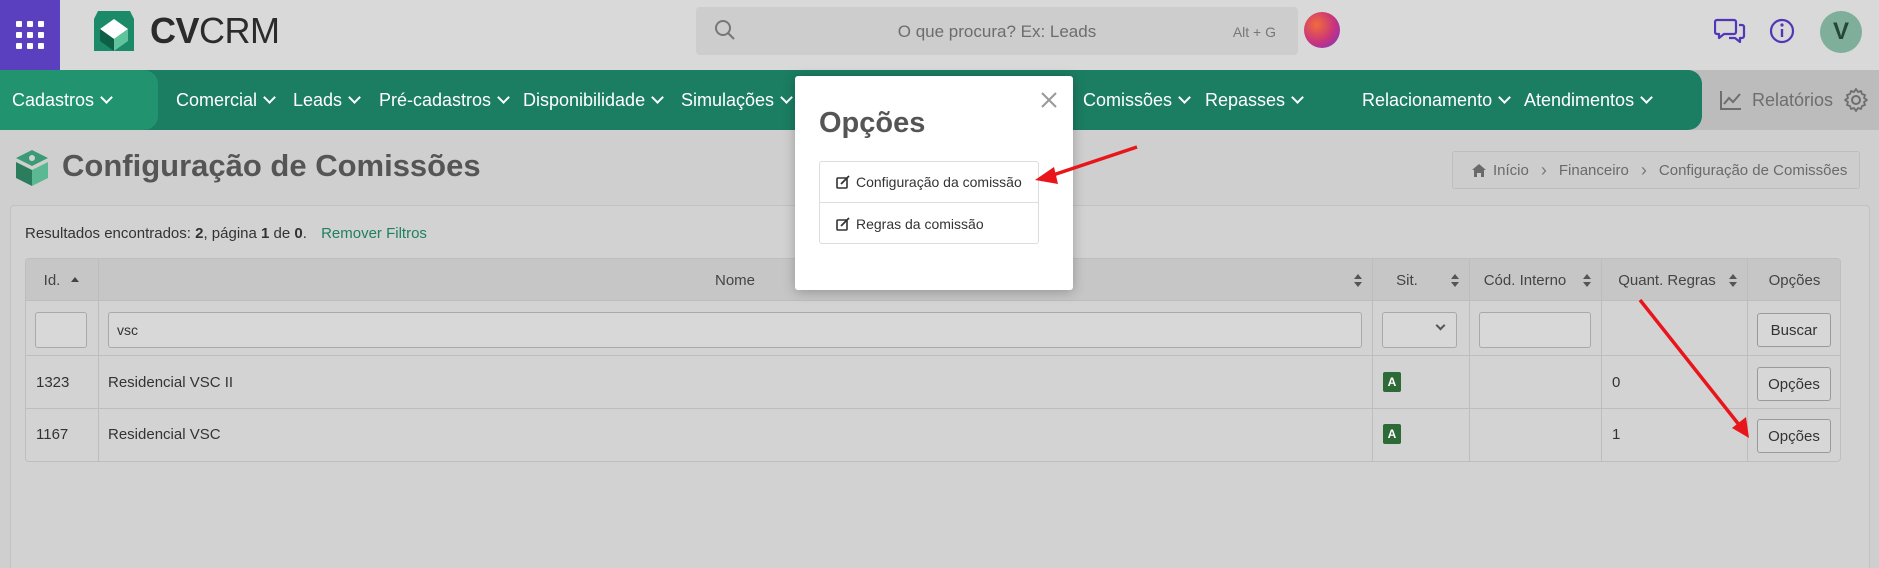 This screenshot has width=1879, height=568. I want to click on nav-item-atendimentos: Atendimentos, so click(1588, 100).